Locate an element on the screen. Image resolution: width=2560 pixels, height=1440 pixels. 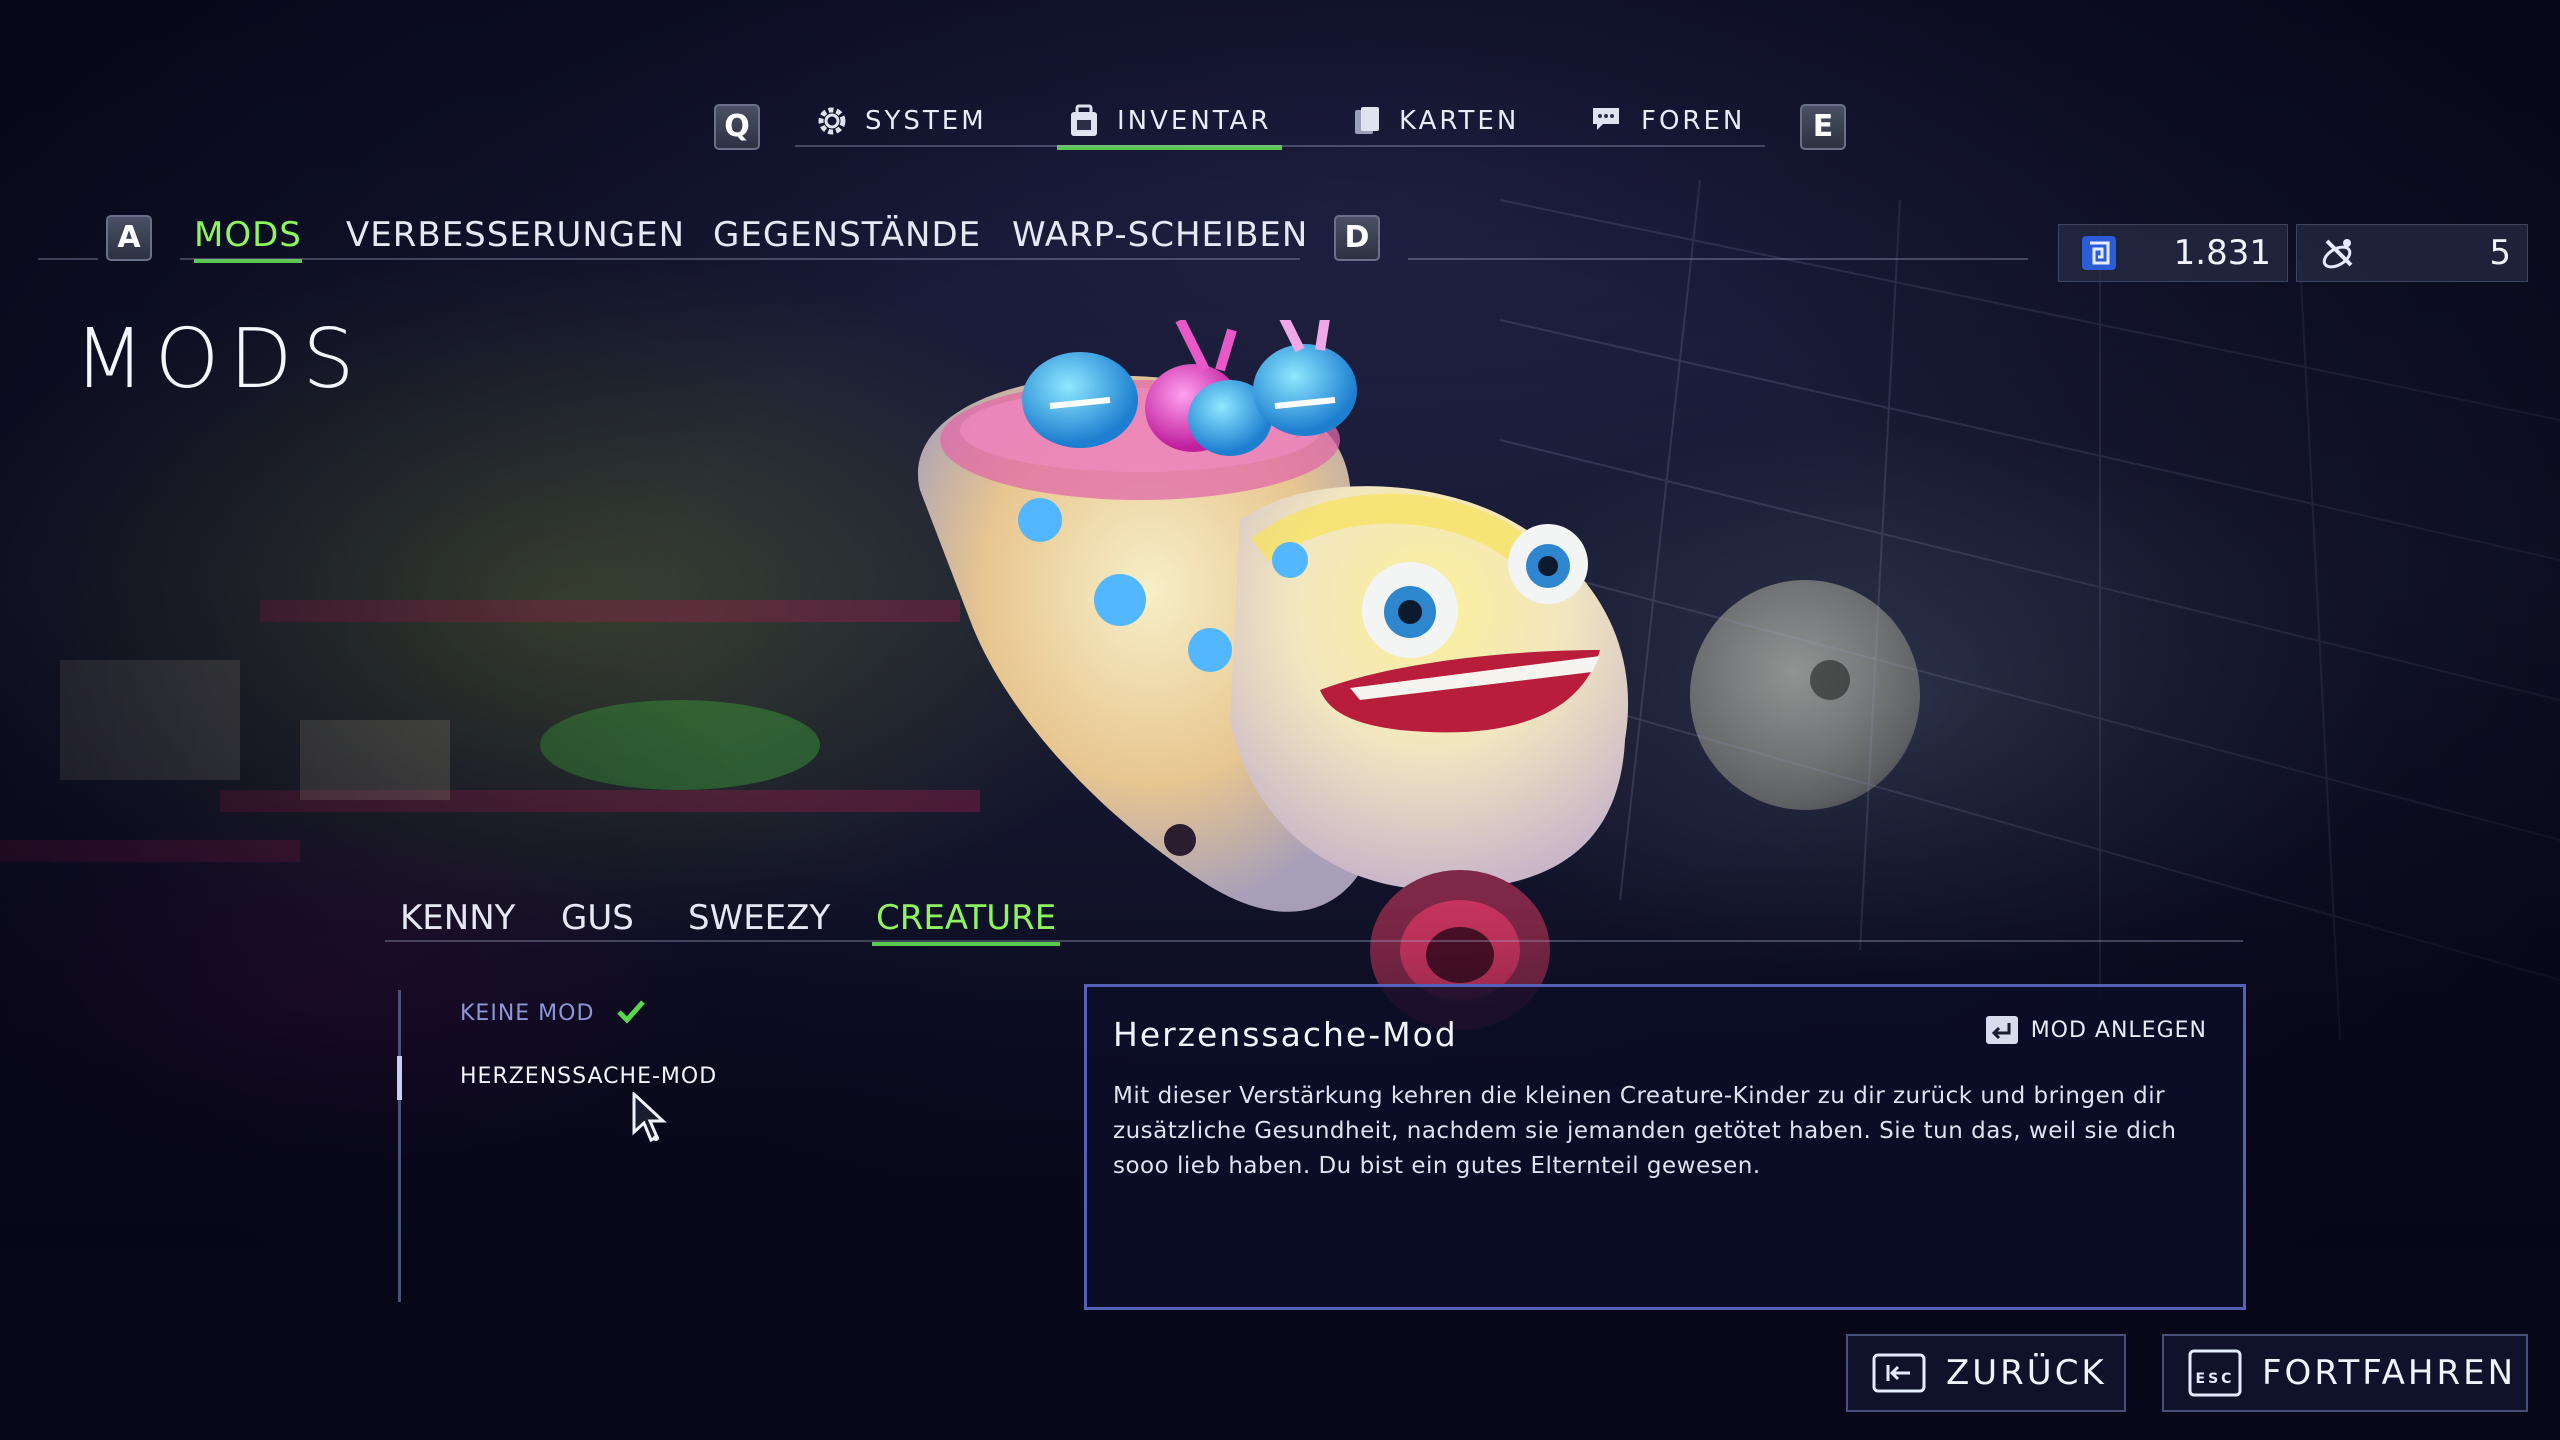
list-selection-marker is located at coordinates (399, 1078).